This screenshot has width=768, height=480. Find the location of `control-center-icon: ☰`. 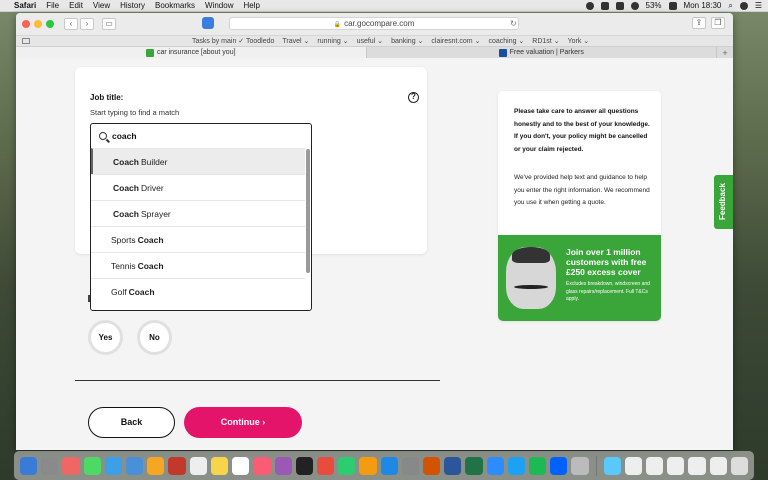

control-center-icon: ☰ is located at coordinates (758, 5).